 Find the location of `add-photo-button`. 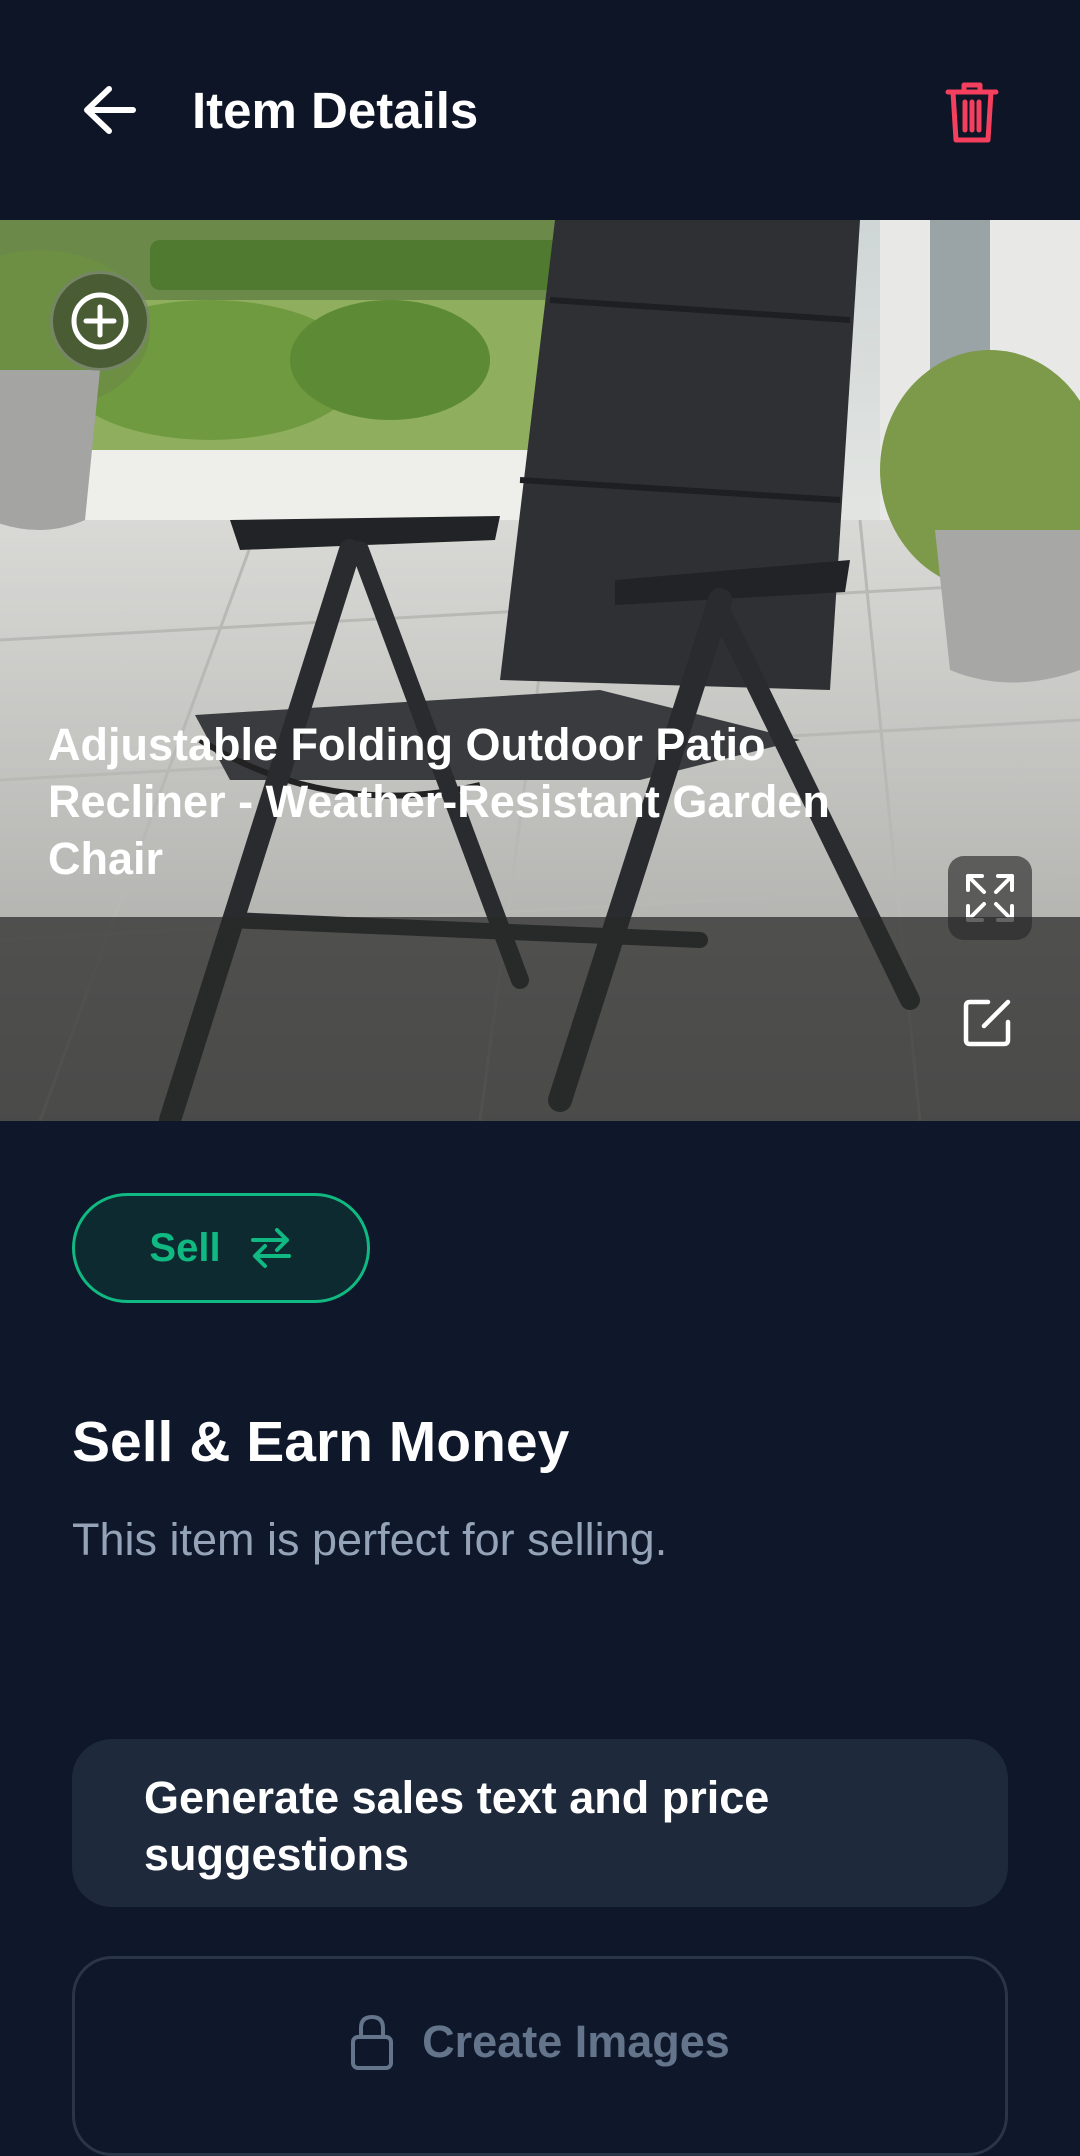

add-photo-button is located at coordinates (100, 321).